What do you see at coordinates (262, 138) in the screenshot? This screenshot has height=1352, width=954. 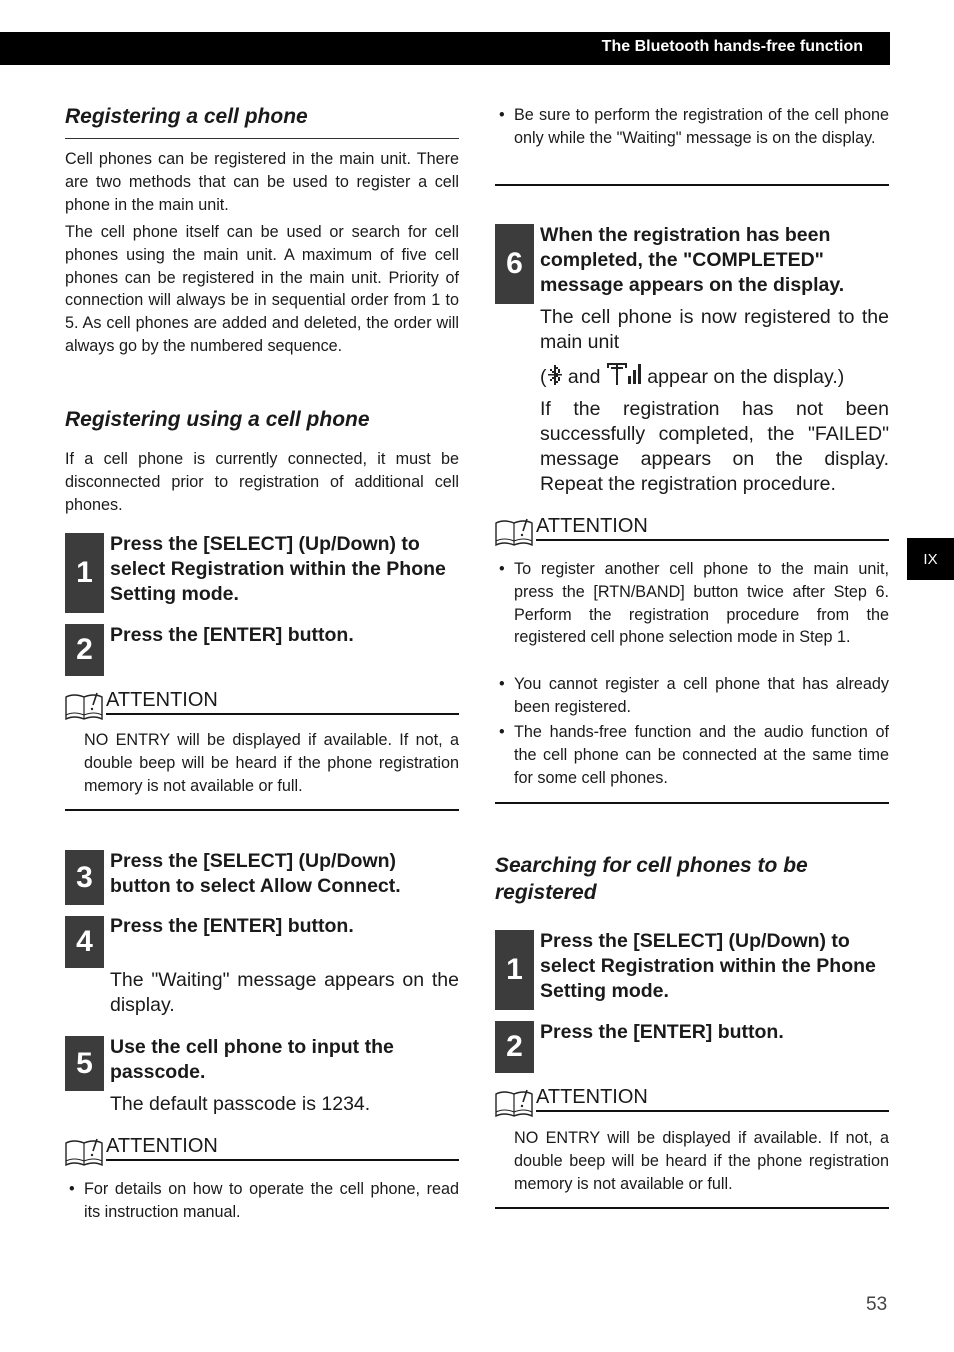 I see `section-divider` at bounding box center [262, 138].